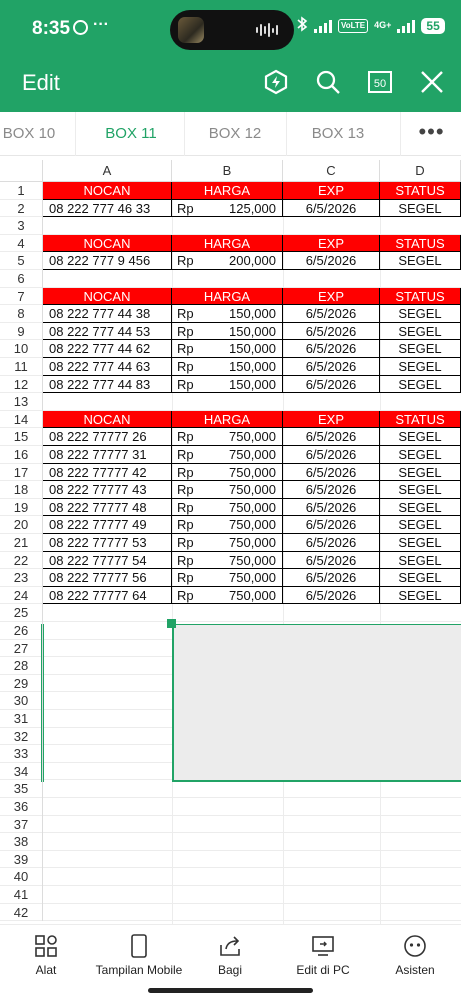  What do you see at coordinates (107, 314) in the screenshot?
I see `cell-a8: 08 222 777 44 38` at bounding box center [107, 314].